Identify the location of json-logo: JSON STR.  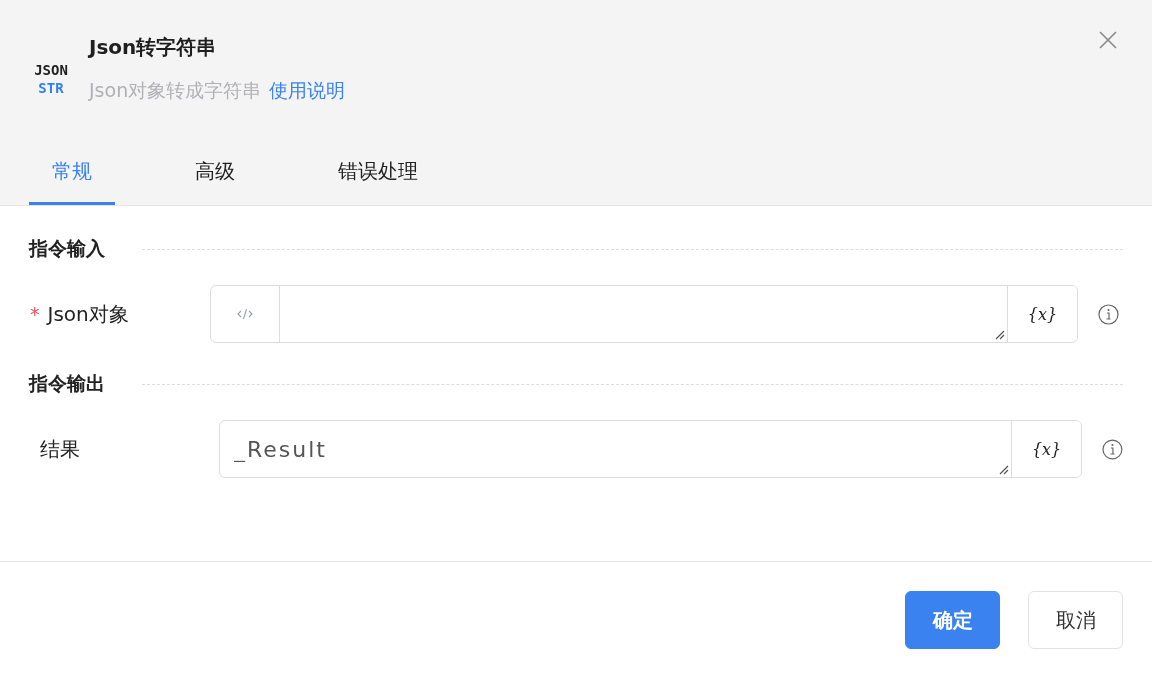
(51, 79).